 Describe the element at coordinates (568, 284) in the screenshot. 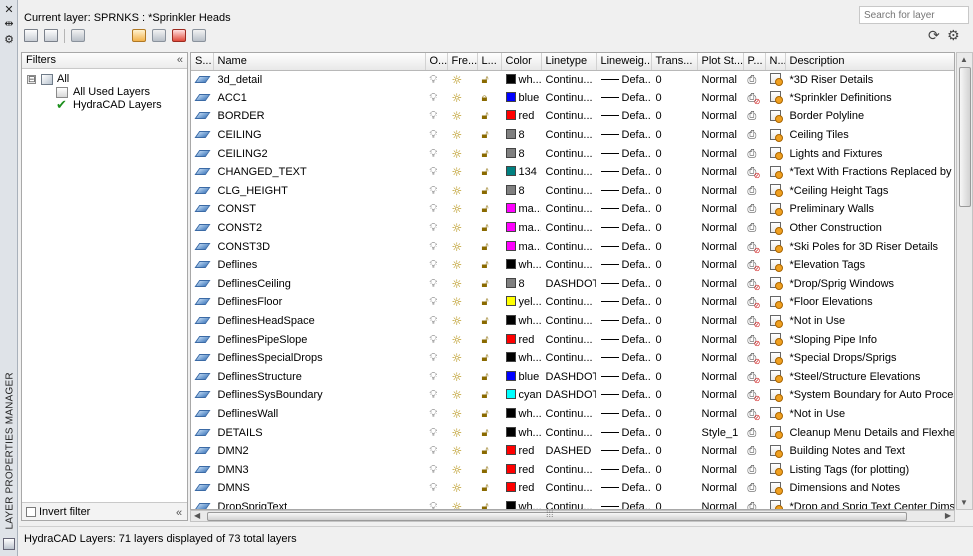

I see `linetype-cell: DASHDOT` at that location.